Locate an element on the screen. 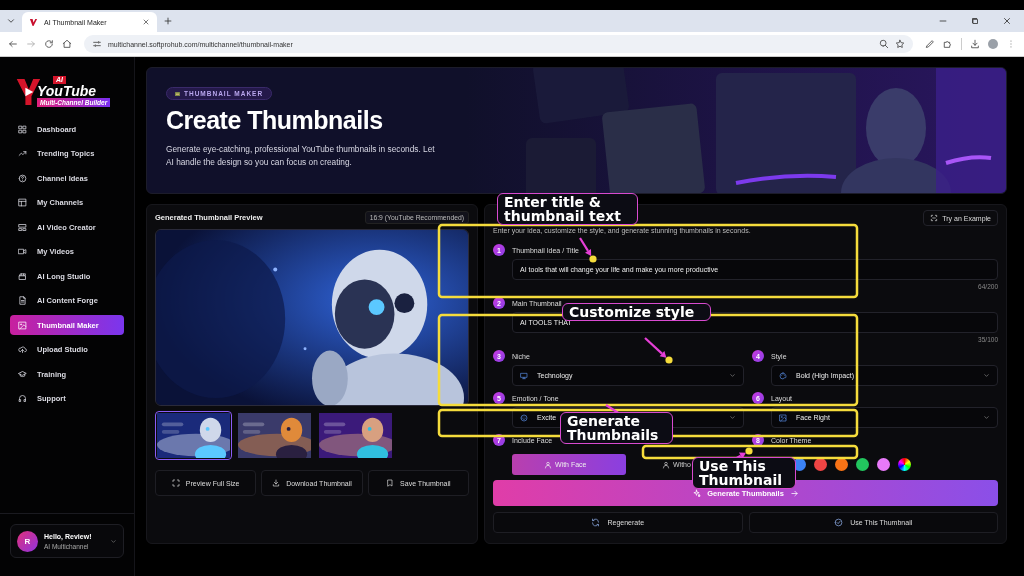 Image resolution: width=1024 pixels, height=576 pixels. page-title: Create Thumbnails is located at coordinates (274, 120).